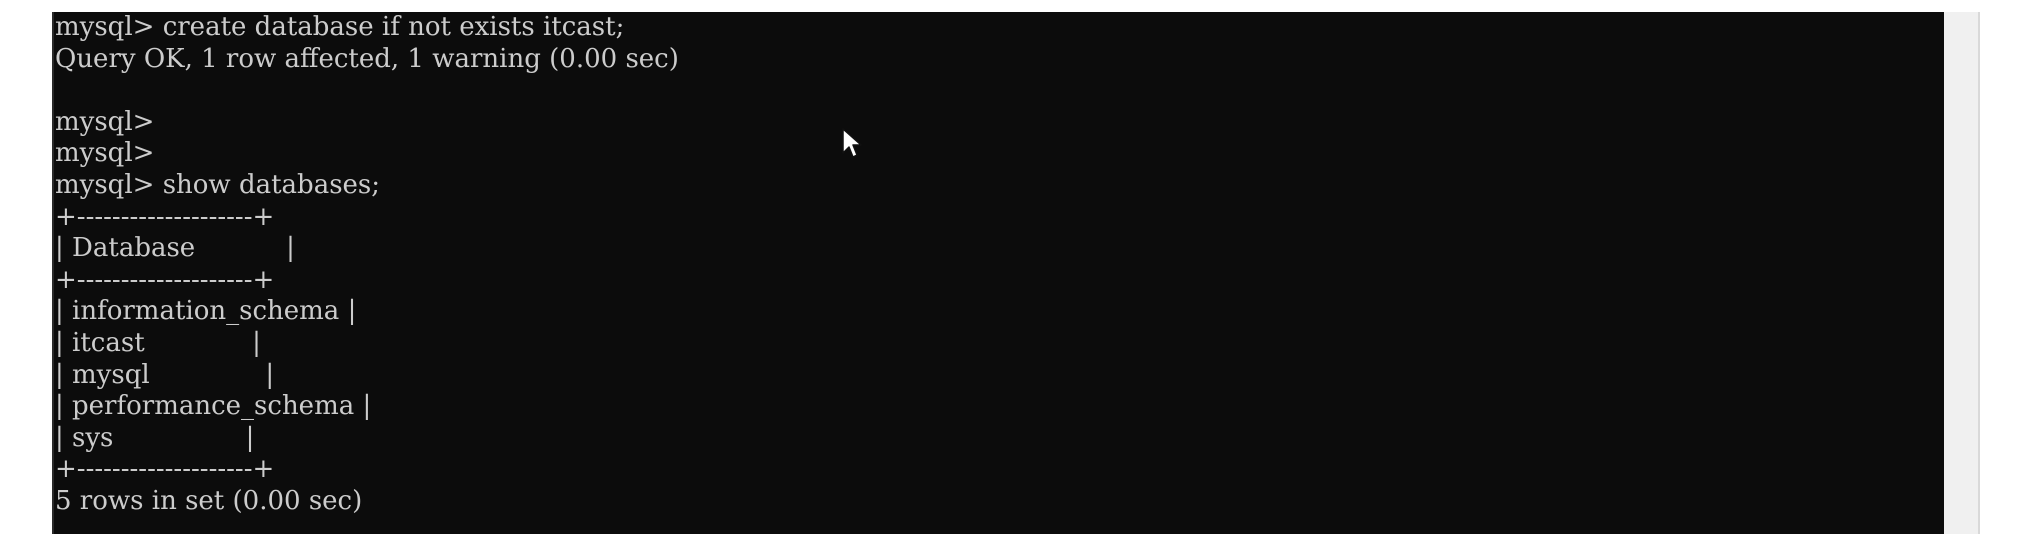 This screenshot has height=546, width=2022. What do you see at coordinates (175, 248) in the screenshot?
I see `table-header-row: | Database |` at bounding box center [175, 248].